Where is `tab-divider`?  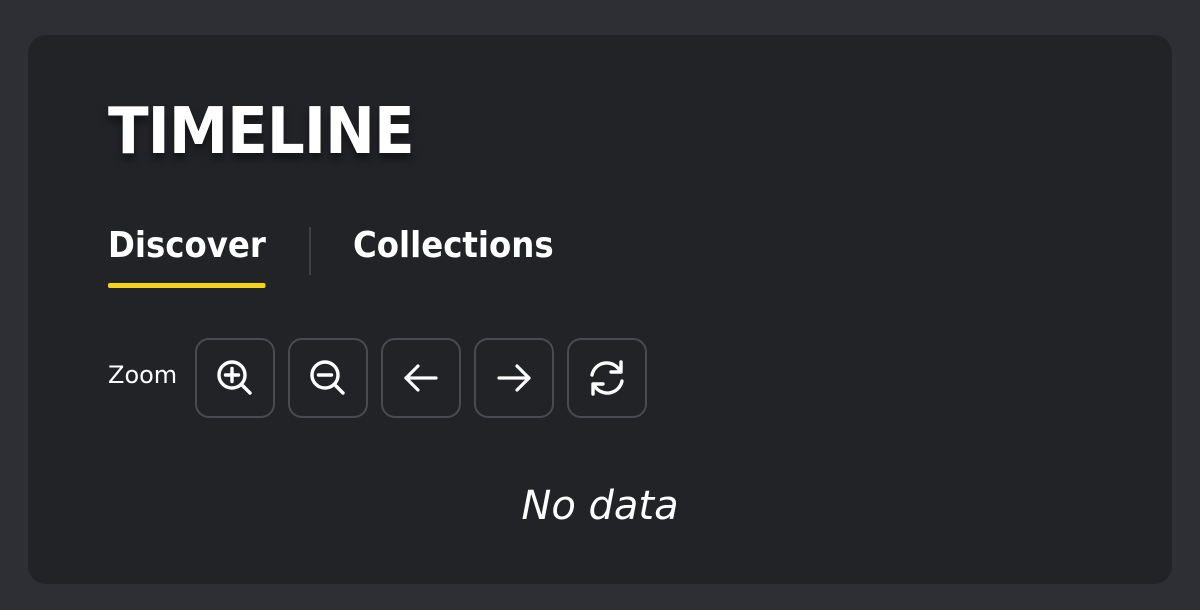 tab-divider is located at coordinates (310, 251).